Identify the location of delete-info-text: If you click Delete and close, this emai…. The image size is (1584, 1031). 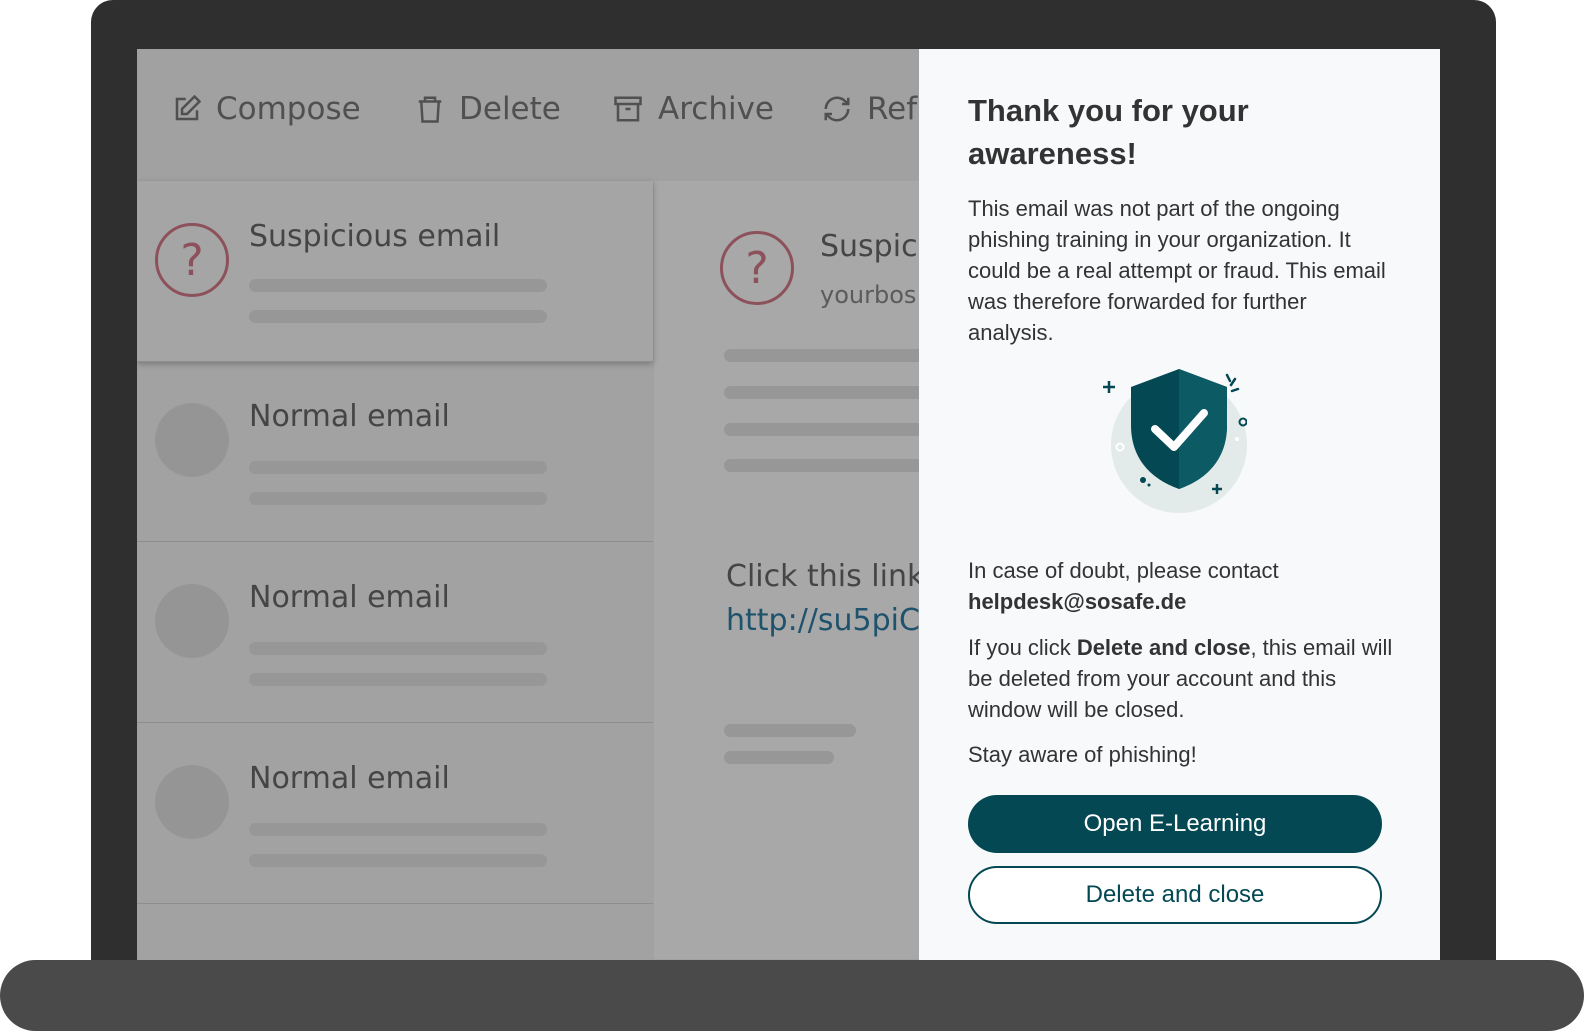
(1188, 678).